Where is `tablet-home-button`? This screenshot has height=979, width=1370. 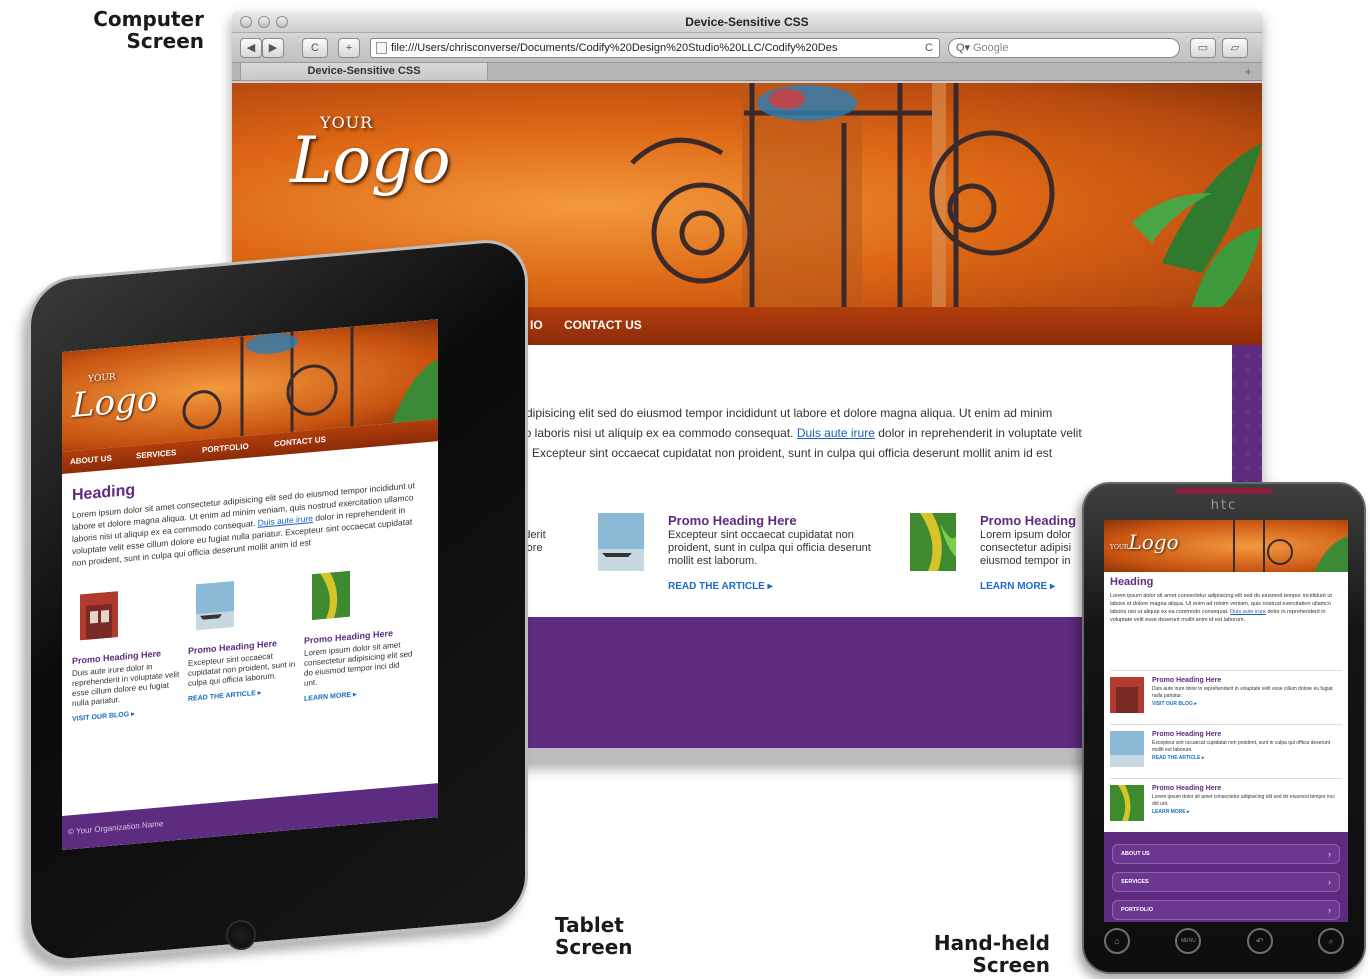
tablet-home-button is located at coordinates (241, 935).